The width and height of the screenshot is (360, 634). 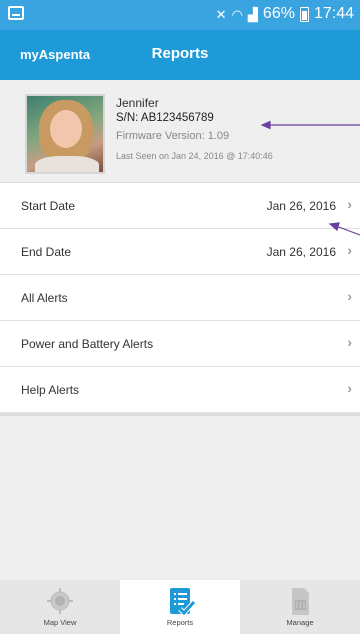 I want to click on row-label: Start Date, so click(x=48, y=206).